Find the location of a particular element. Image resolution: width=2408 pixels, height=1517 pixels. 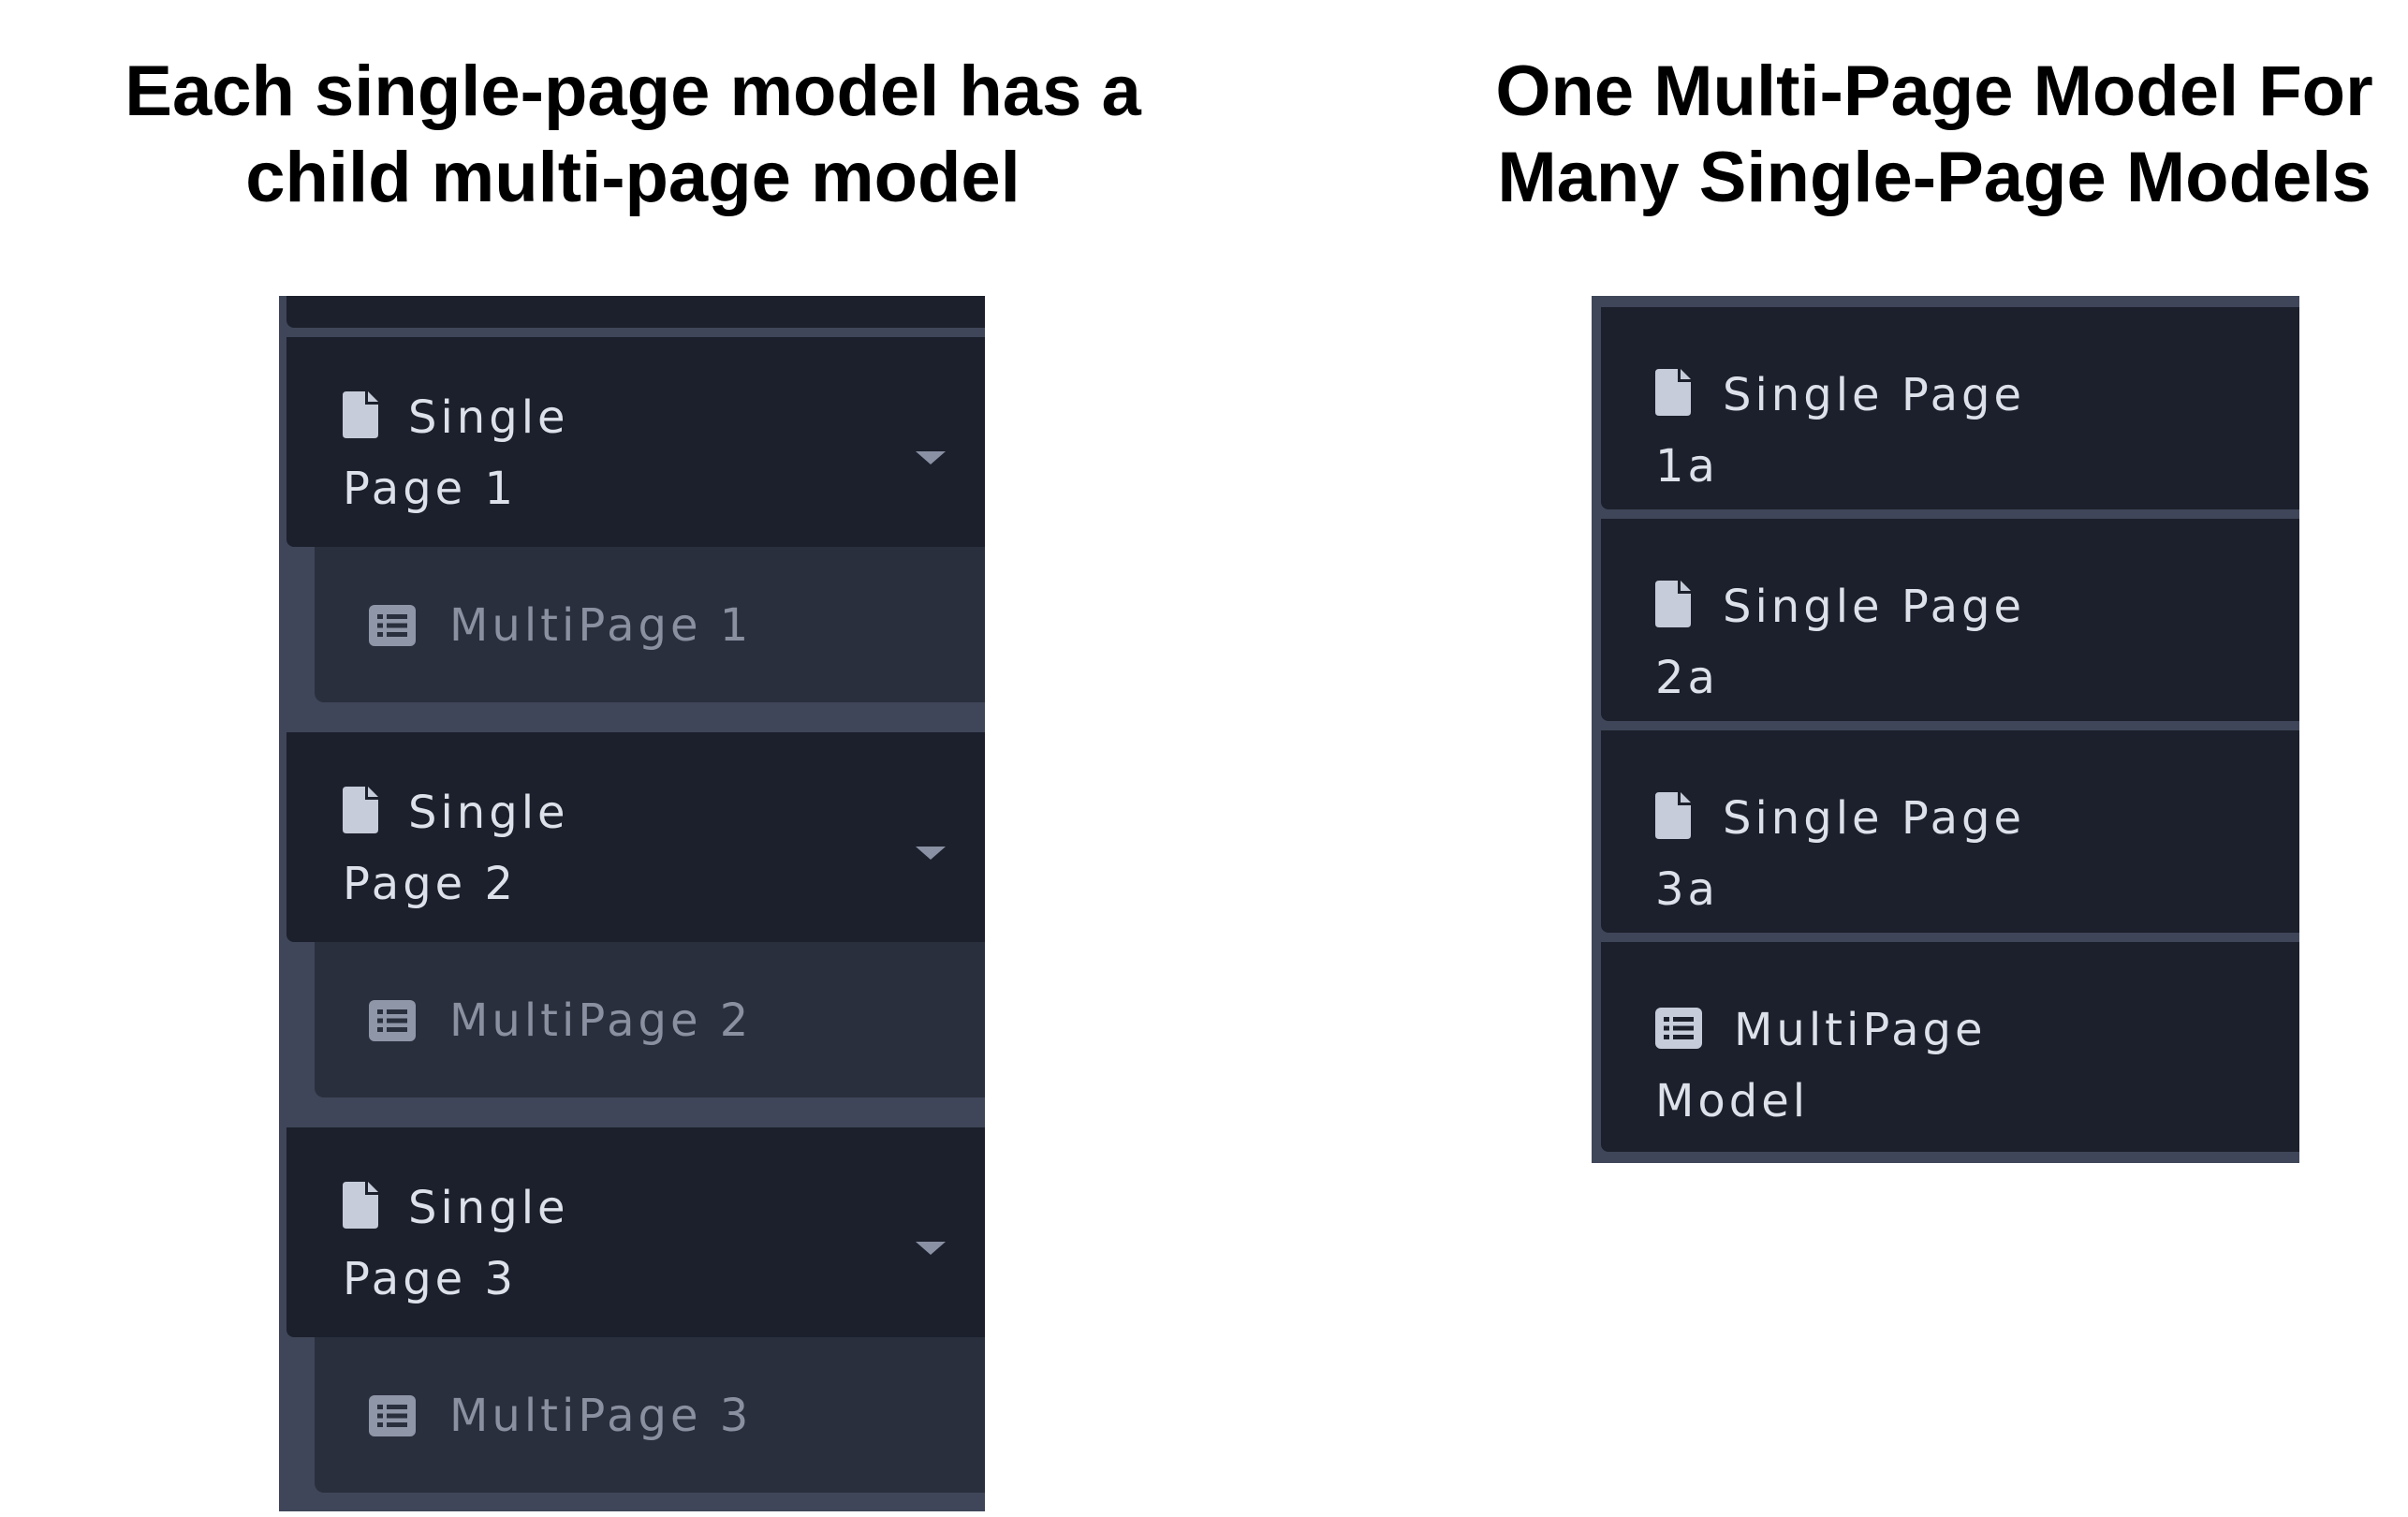

right-title-line-2: Many Single-Page Models is located at coordinates (1934, 177).